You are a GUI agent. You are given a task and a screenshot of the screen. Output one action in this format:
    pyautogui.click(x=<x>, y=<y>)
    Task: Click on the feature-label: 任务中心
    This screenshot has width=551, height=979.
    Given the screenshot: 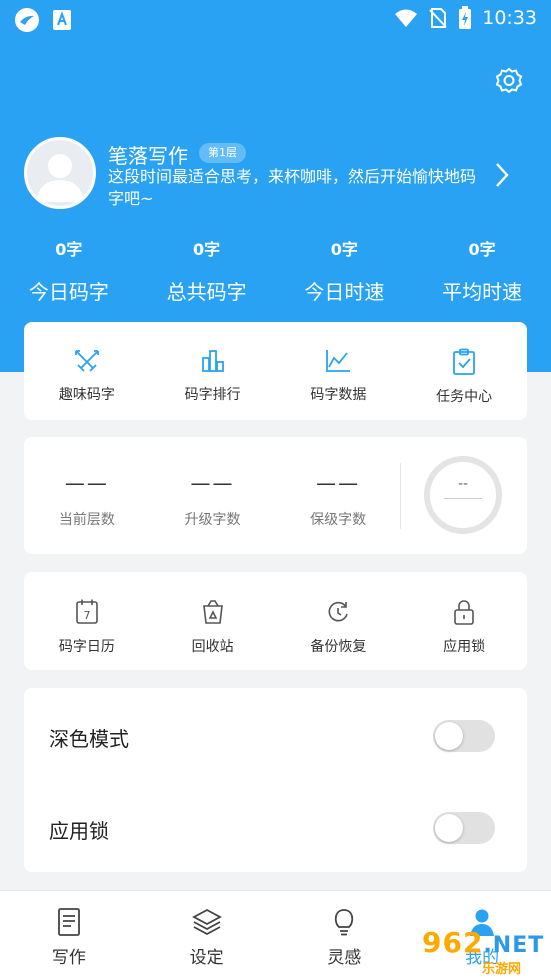 What is the action you would take?
    pyautogui.click(x=464, y=397)
    